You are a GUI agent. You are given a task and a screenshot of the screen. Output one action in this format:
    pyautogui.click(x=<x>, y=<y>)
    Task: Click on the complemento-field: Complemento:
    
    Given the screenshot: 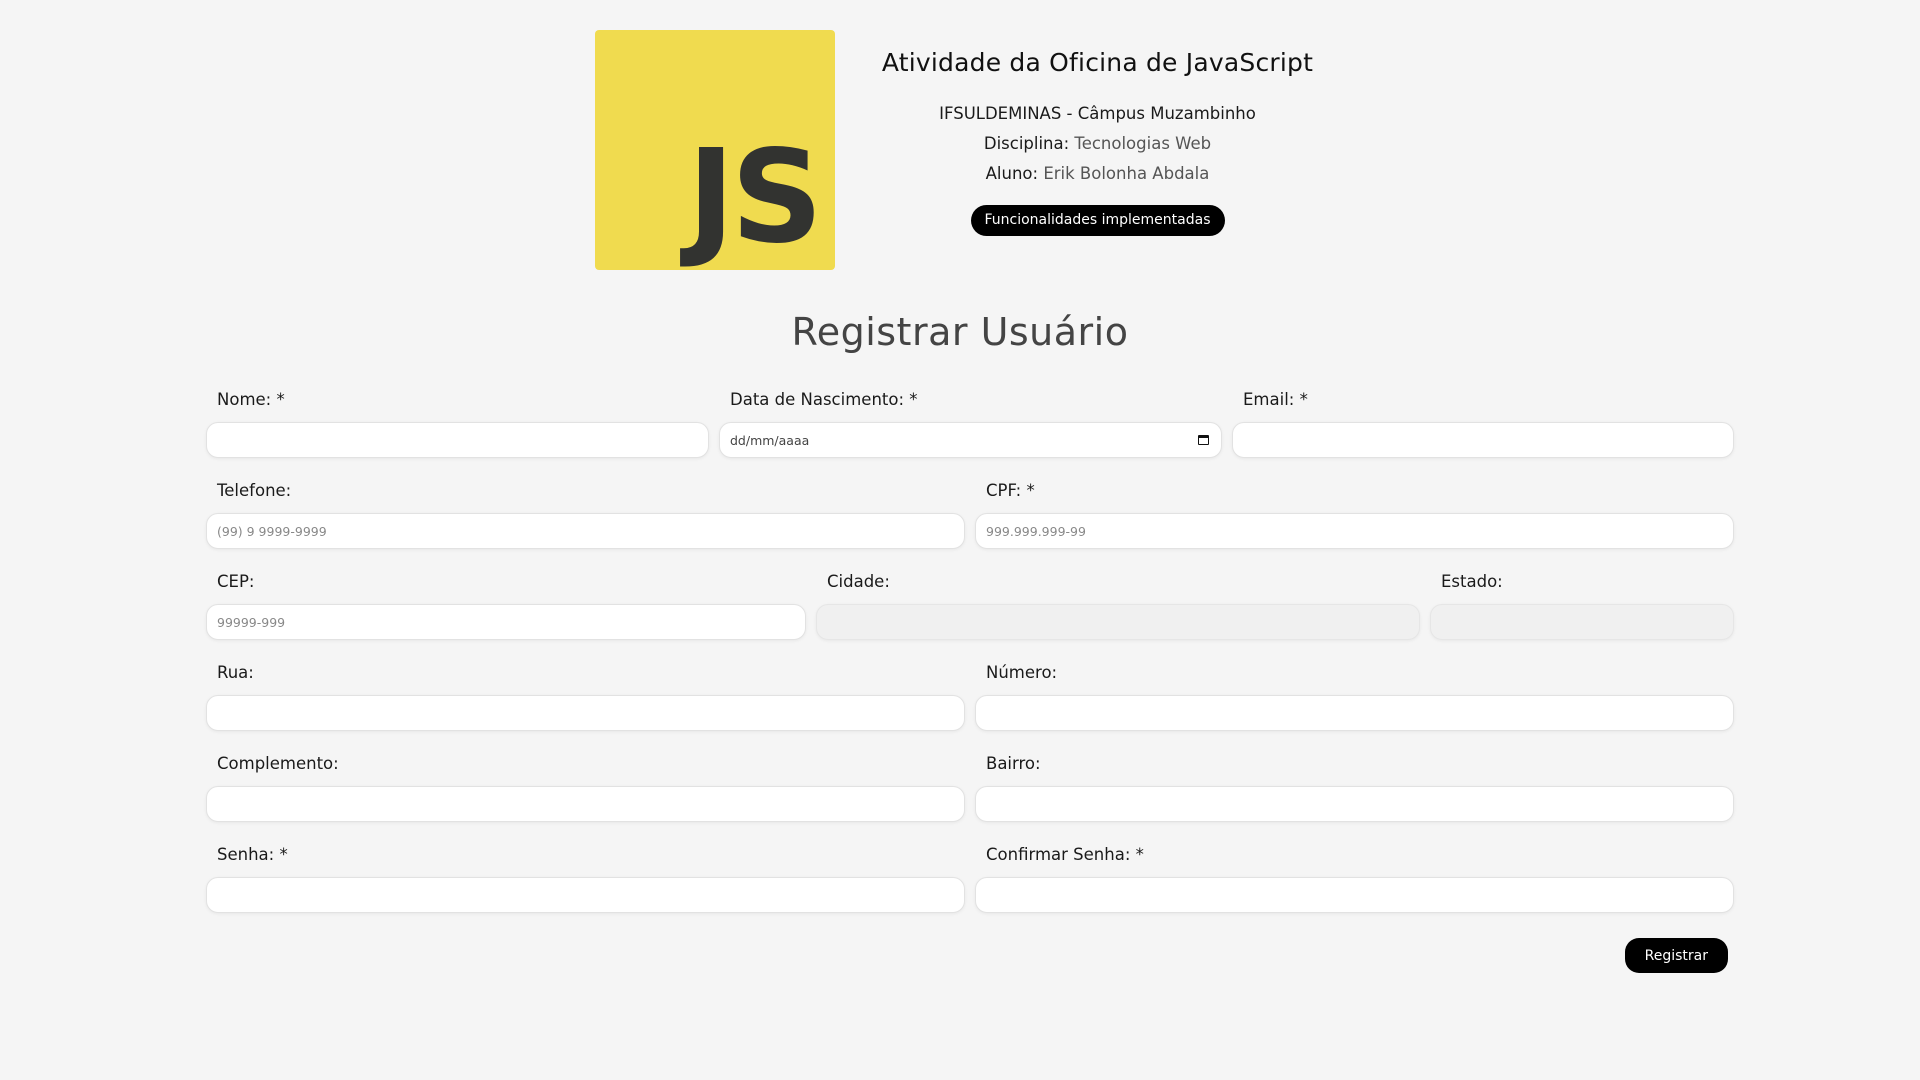 What is the action you would take?
    pyautogui.click(x=585, y=787)
    